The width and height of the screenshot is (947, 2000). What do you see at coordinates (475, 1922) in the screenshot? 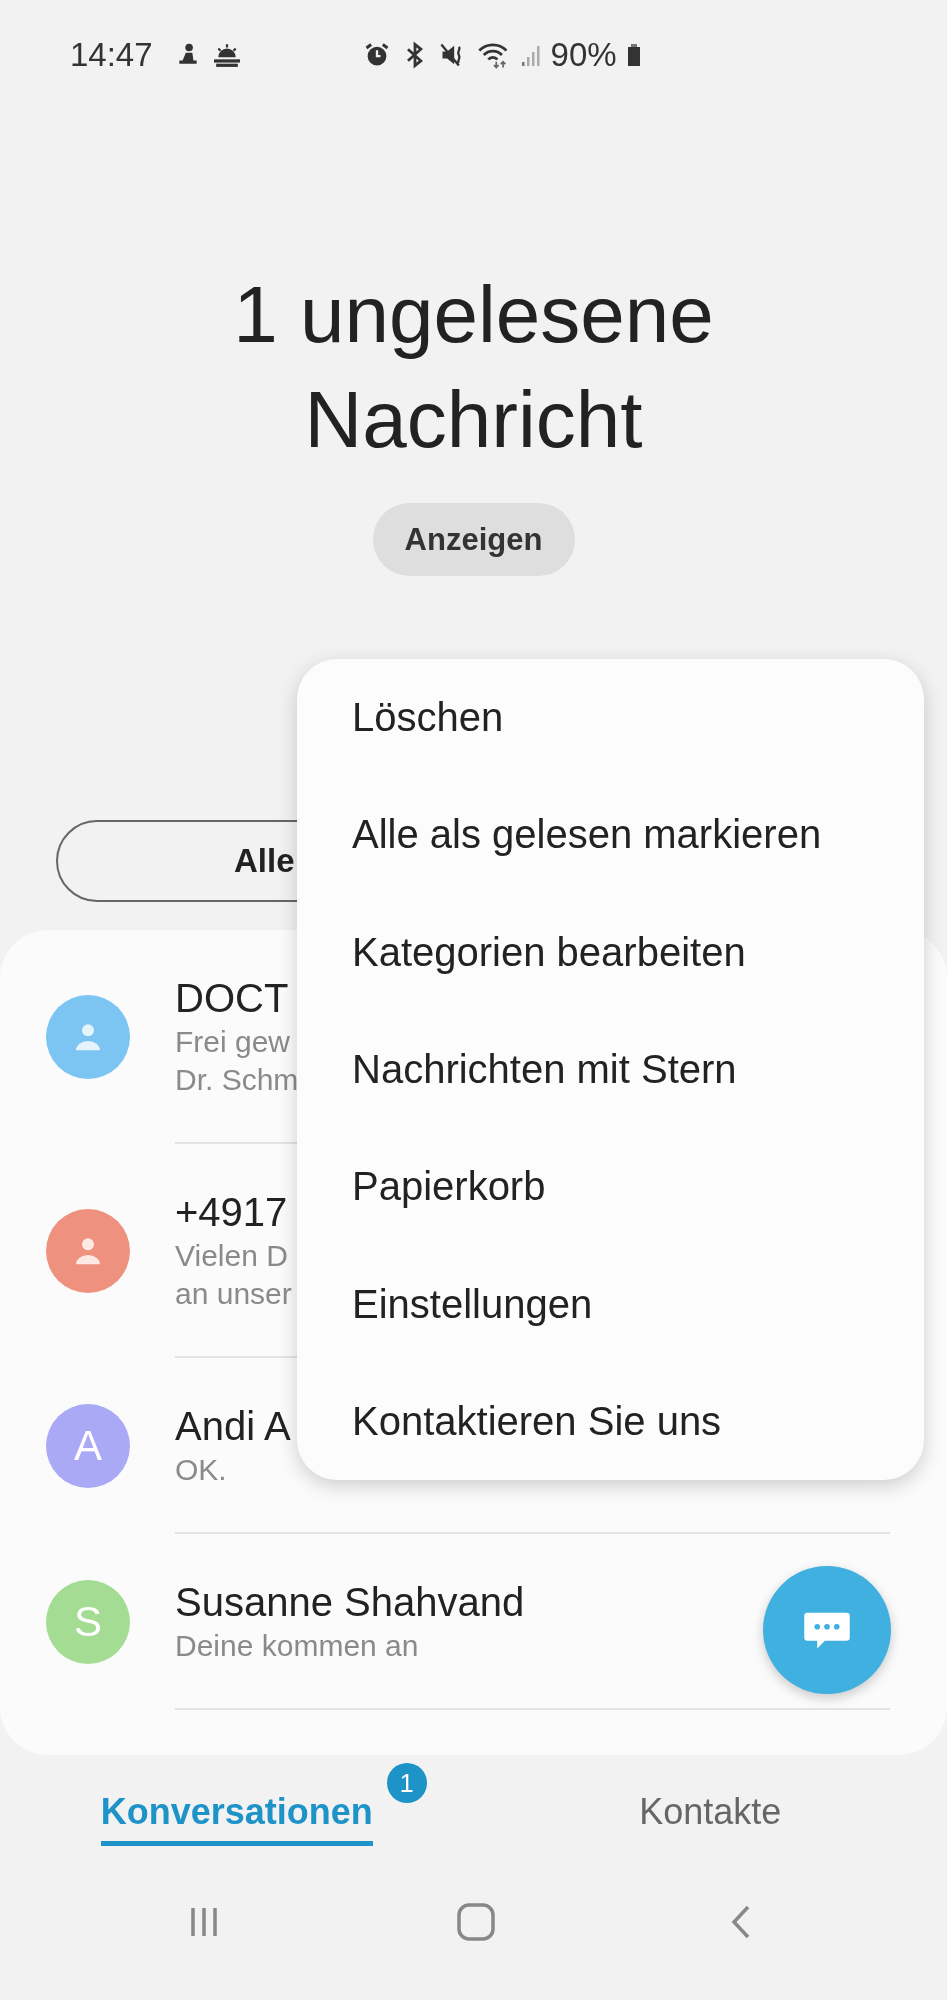
I see `home-icon` at bounding box center [475, 1922].